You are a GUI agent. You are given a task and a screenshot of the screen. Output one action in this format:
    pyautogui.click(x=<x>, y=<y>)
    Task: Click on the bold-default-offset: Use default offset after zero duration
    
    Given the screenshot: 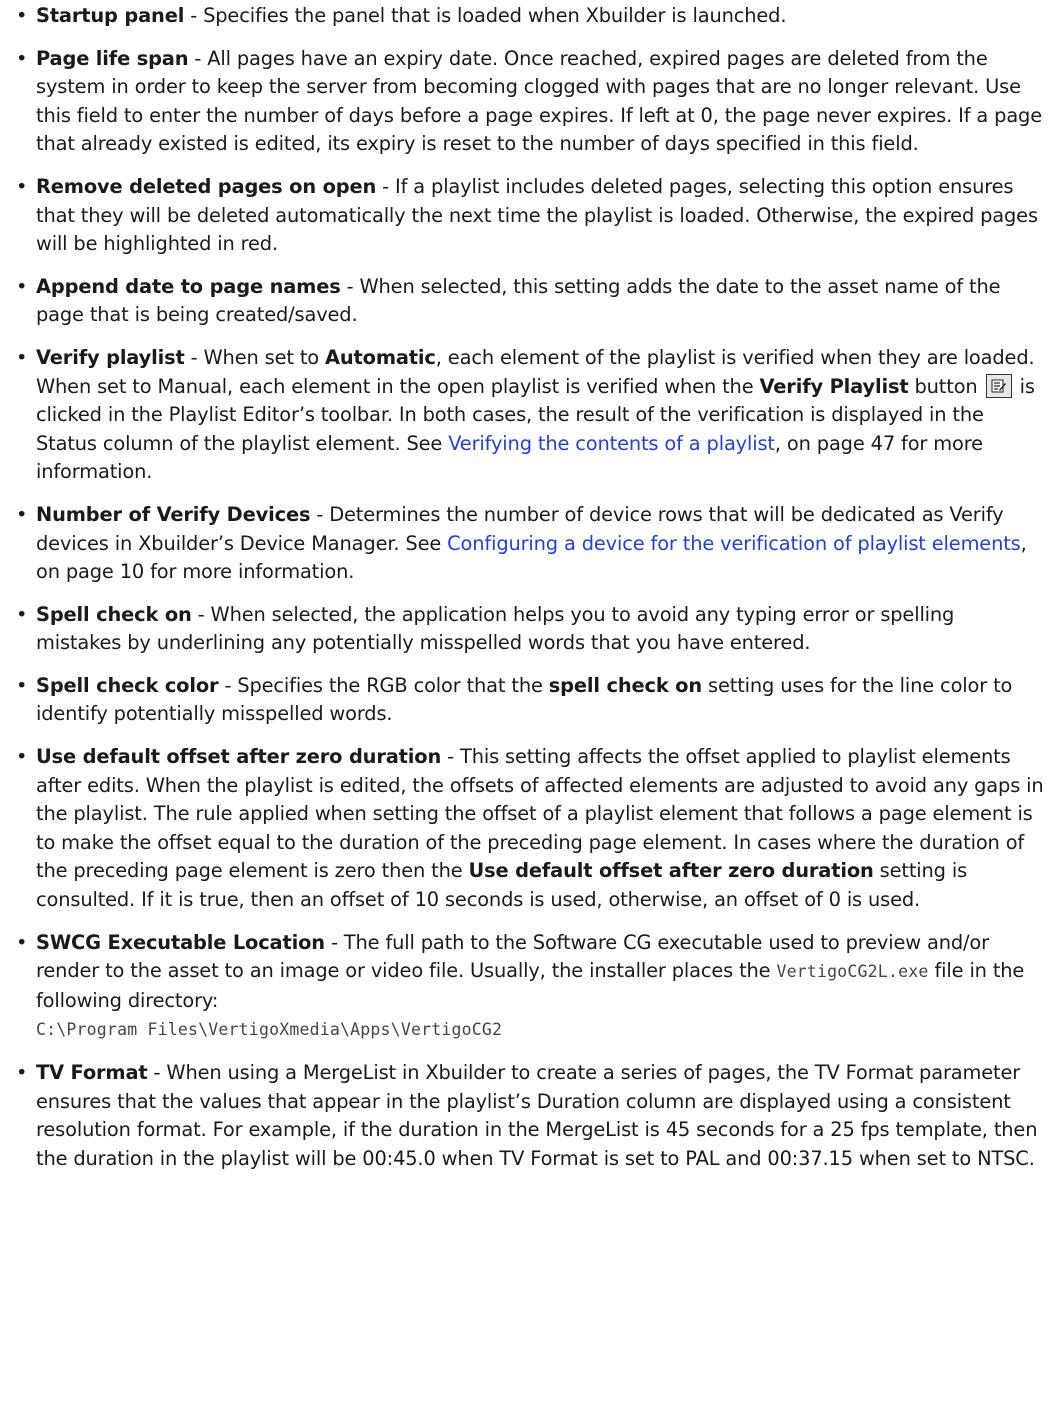 What is the action you would take?
    pyautogui.click(x=671, y=871)
    